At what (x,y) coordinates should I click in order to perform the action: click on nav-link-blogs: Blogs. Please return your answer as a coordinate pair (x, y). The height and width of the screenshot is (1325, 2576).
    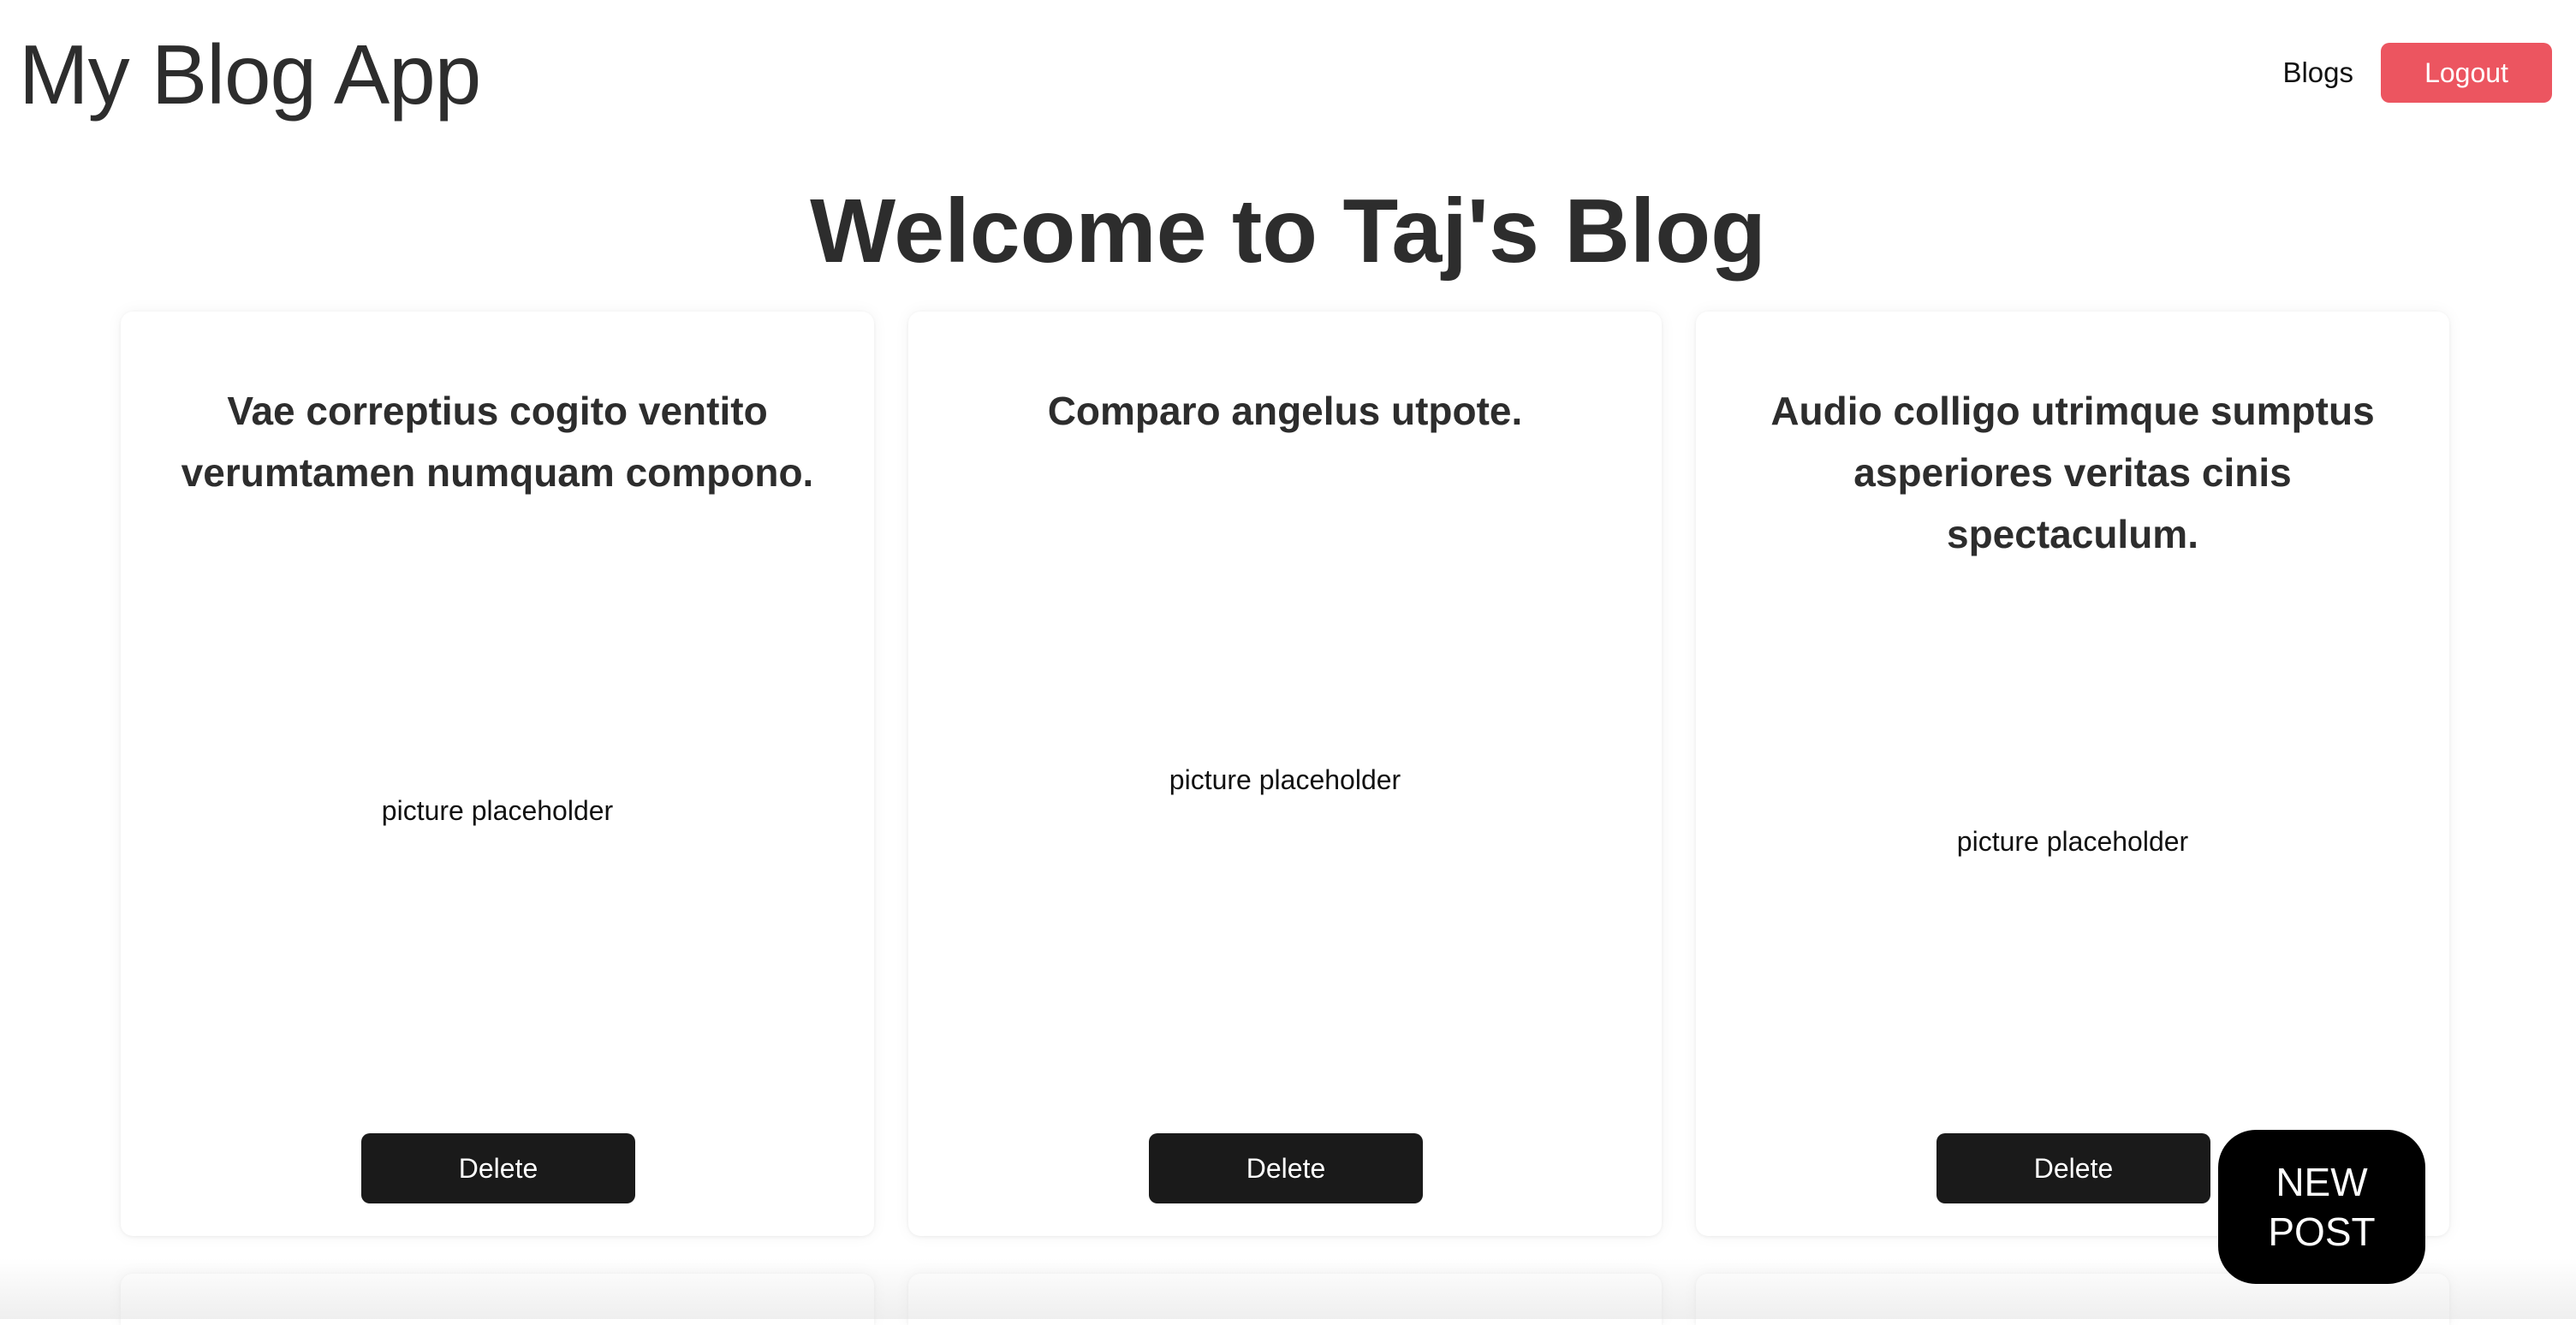
    Looking at the image, I should click on (2317, 72).